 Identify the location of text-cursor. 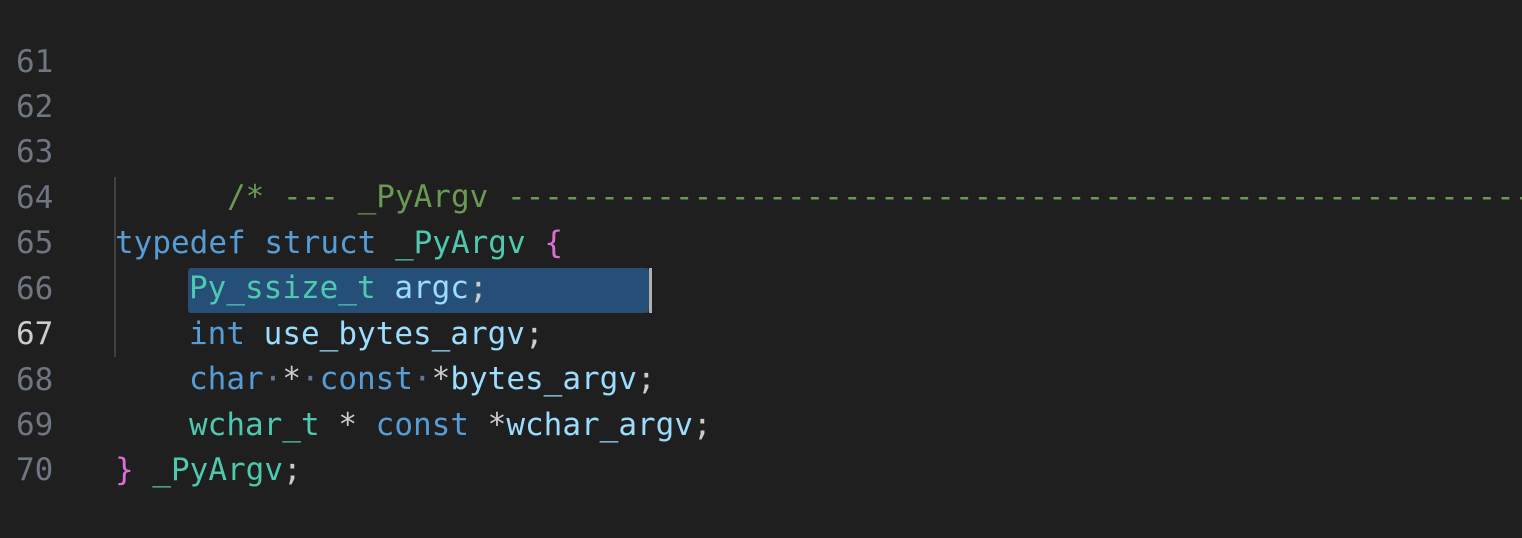
(650, 290).